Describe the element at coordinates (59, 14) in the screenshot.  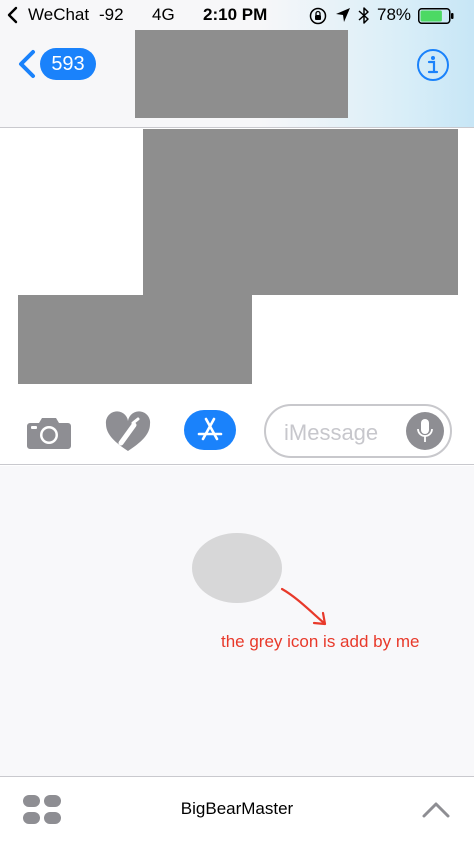
I see `carrier-label: WeChat` at that location.